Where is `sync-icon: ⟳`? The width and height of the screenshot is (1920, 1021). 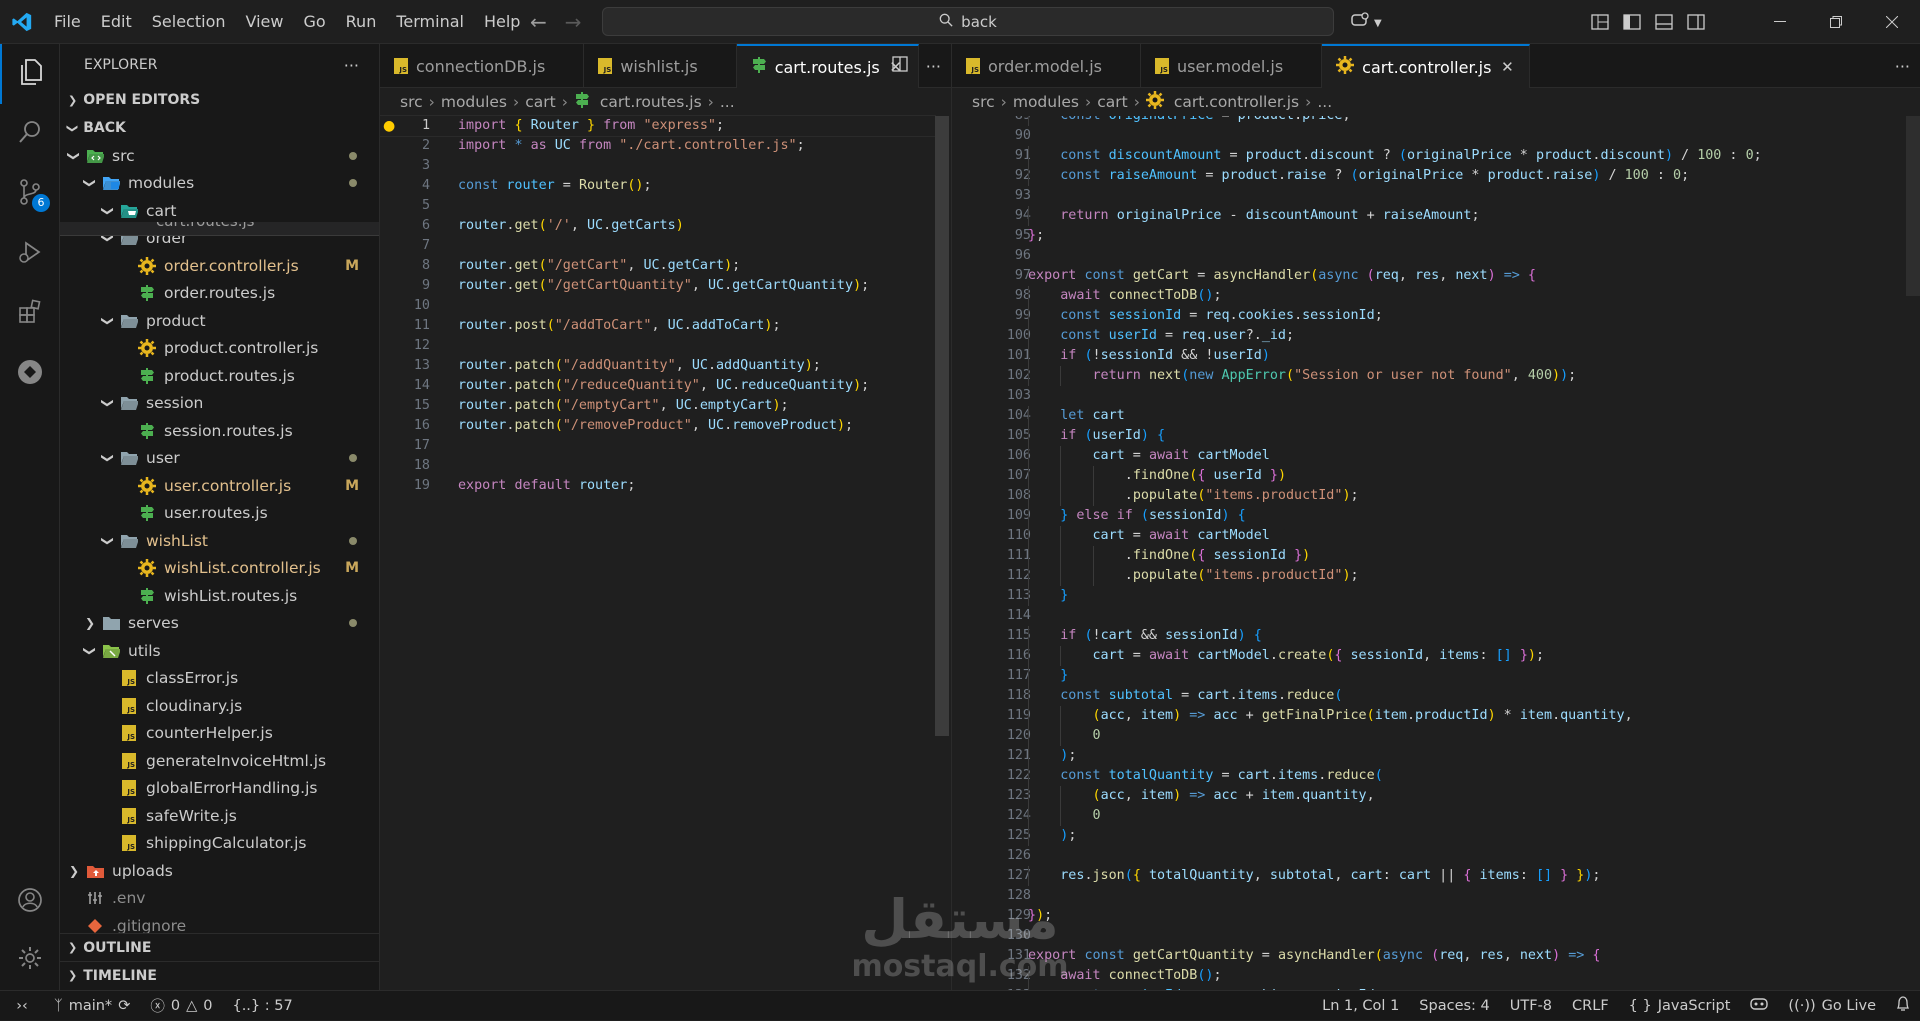
sync-icon: ⟳ is located at coordinates (124, 1006).